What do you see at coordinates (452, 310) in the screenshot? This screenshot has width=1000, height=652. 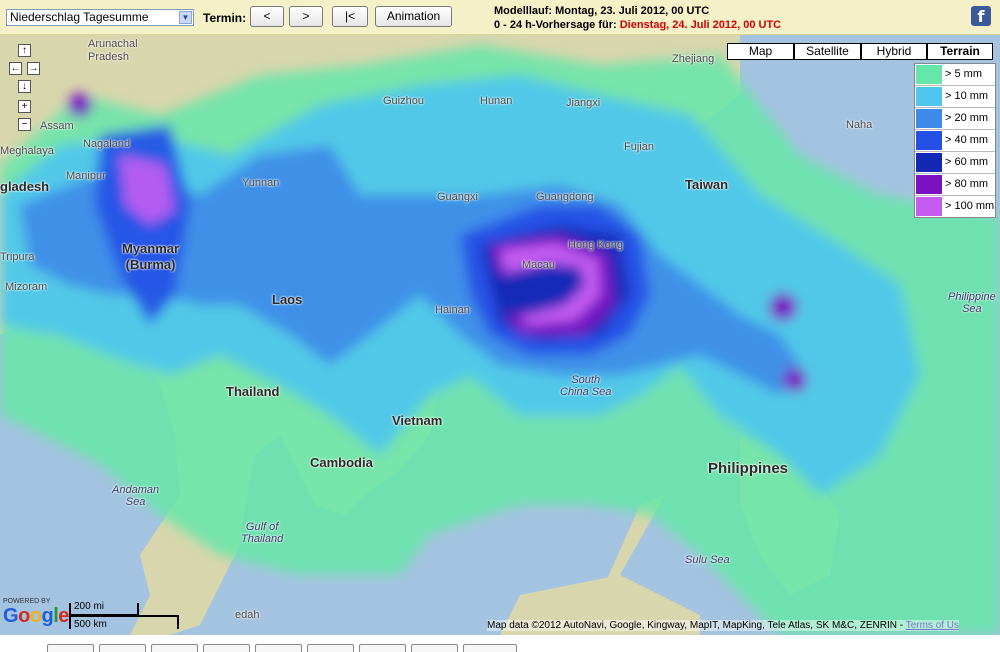 I see `place-hainan: Hainan` at bounding box center [452, 310].